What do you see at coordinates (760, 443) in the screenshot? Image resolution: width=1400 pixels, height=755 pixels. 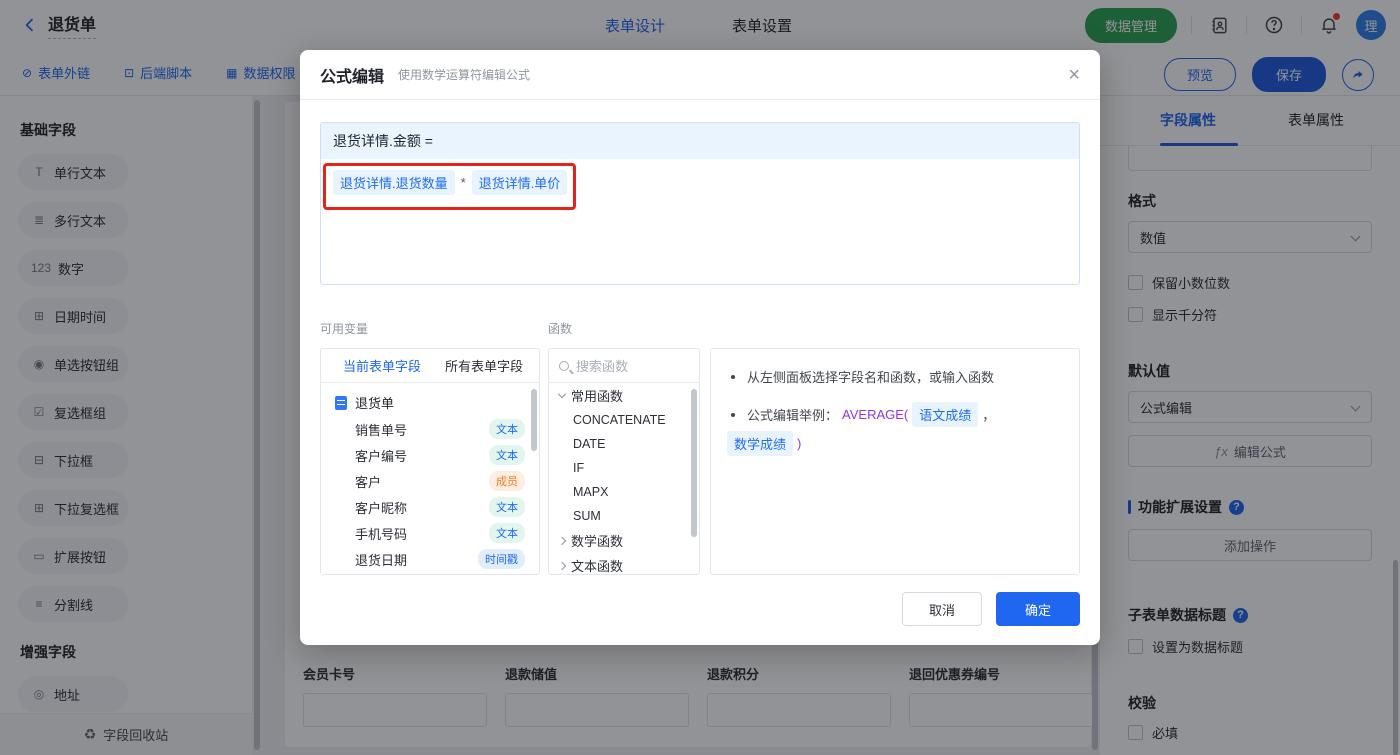 I see `hint-chip-2: 数学成绩` at bounding box center [760, 443].